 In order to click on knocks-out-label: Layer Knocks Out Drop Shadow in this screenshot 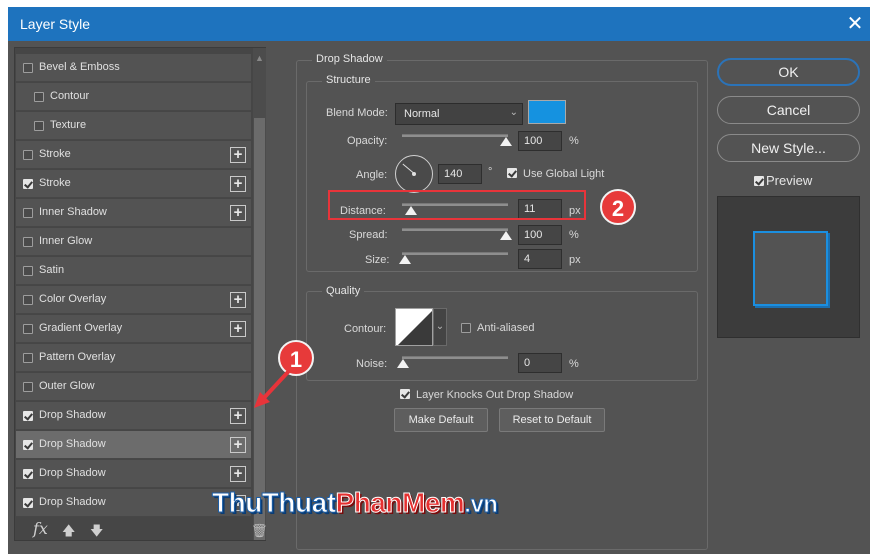, I will do `click(495, 395)`.